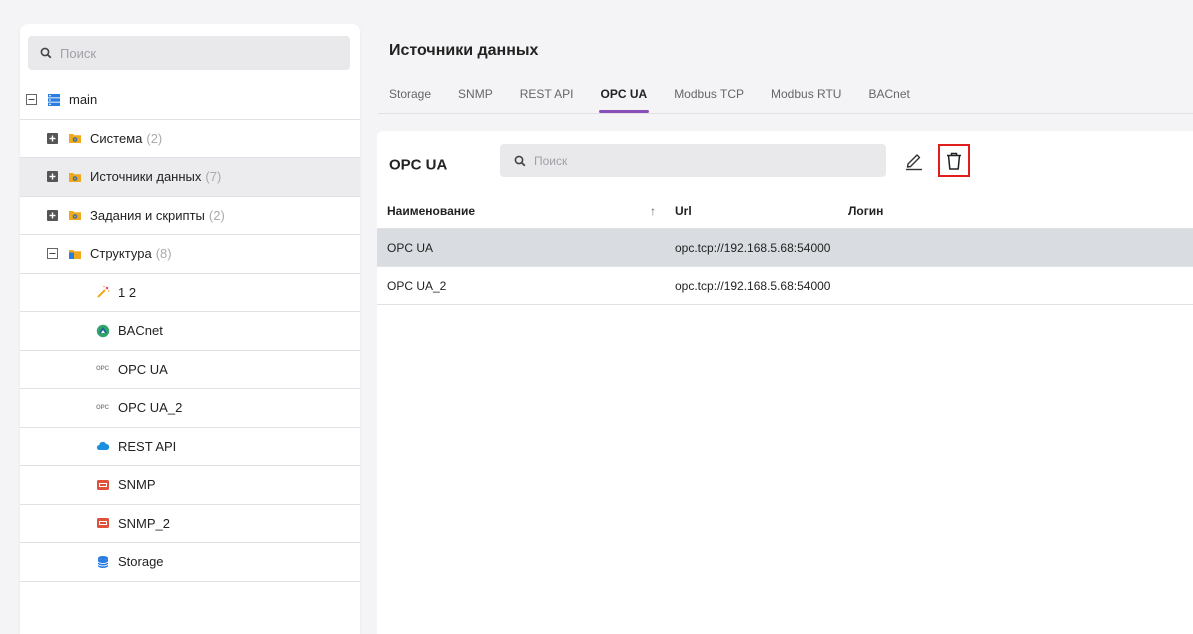 Image resolution: width=1193 pixels, height=634 pixels. I want to click on tree-item-bacnet: BACnet, so click(190, 331).